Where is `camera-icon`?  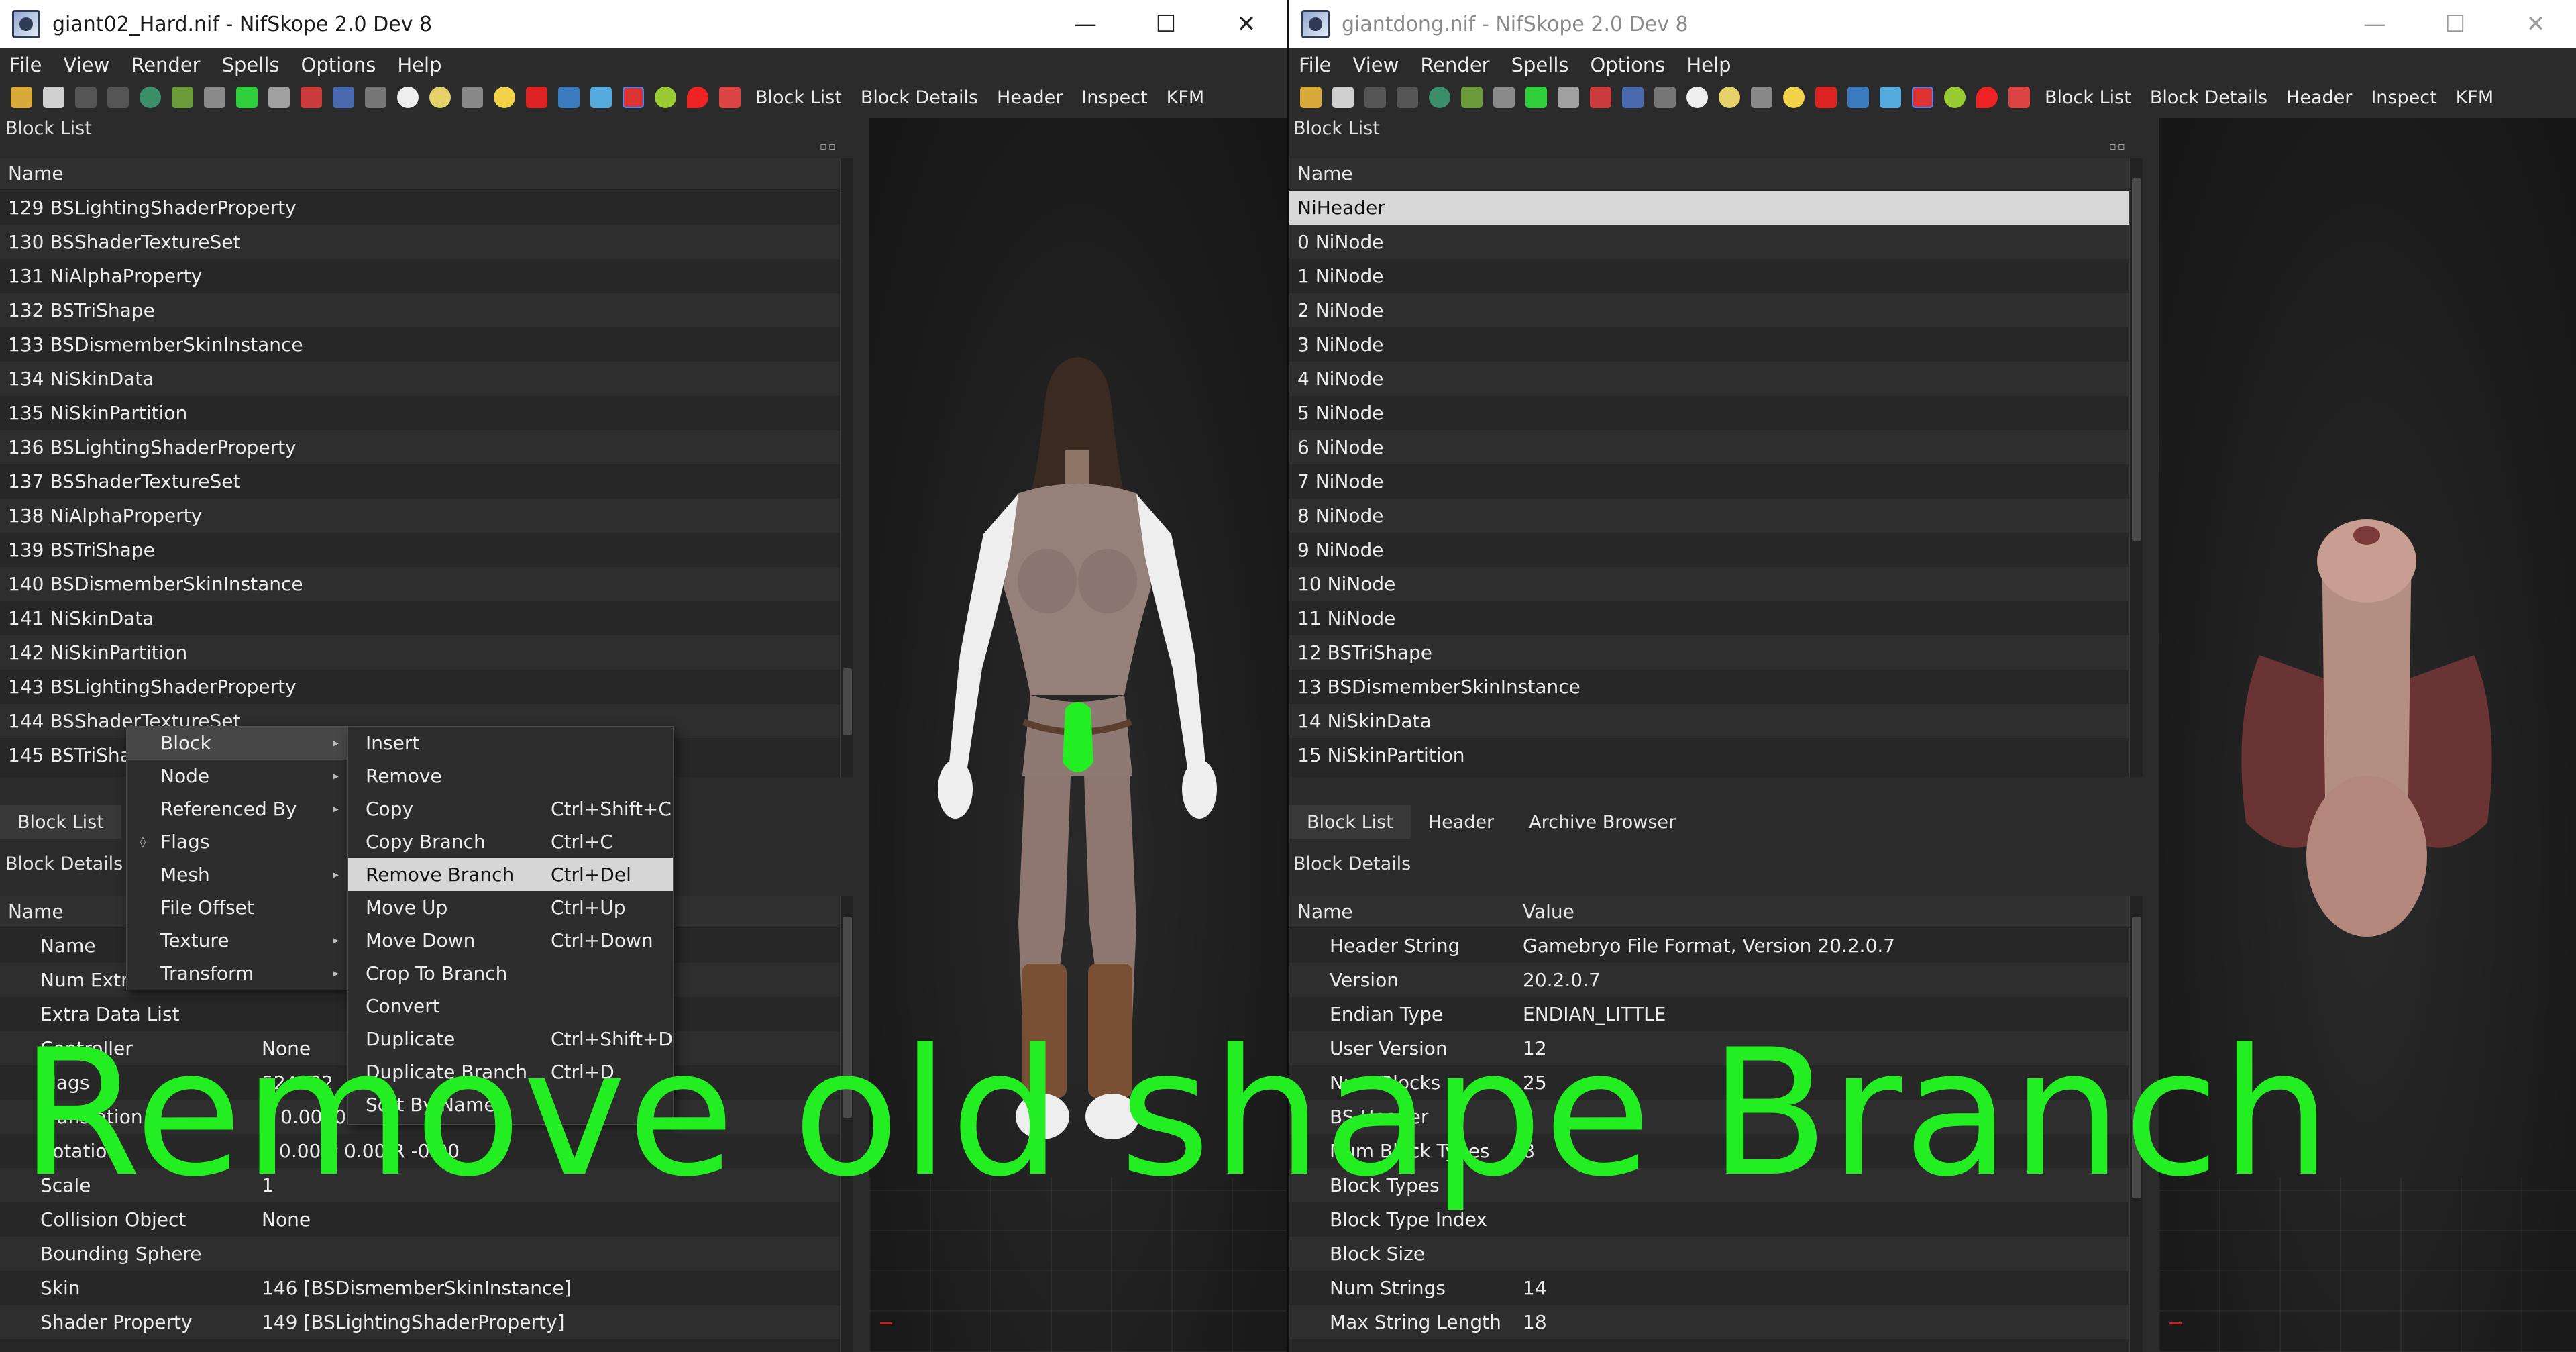 camera-icon is located at coordinates (343, 97).